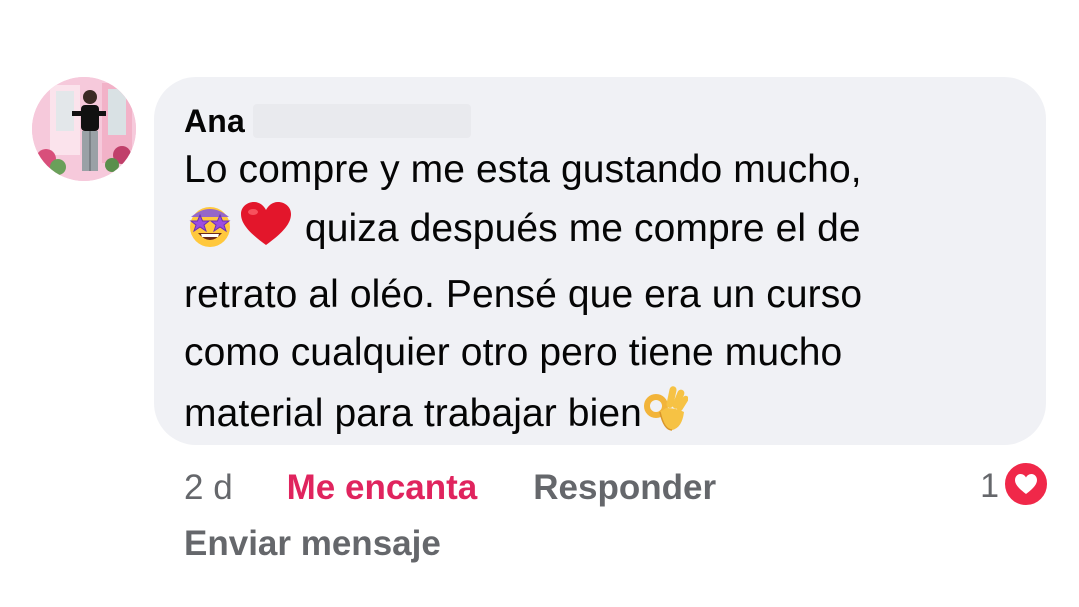  What do you see at coordinates (523, 169) in the screenshot?
I see `comment-line: Lo compre y me esta gustando mucho,` at bounding box center [523, 169].